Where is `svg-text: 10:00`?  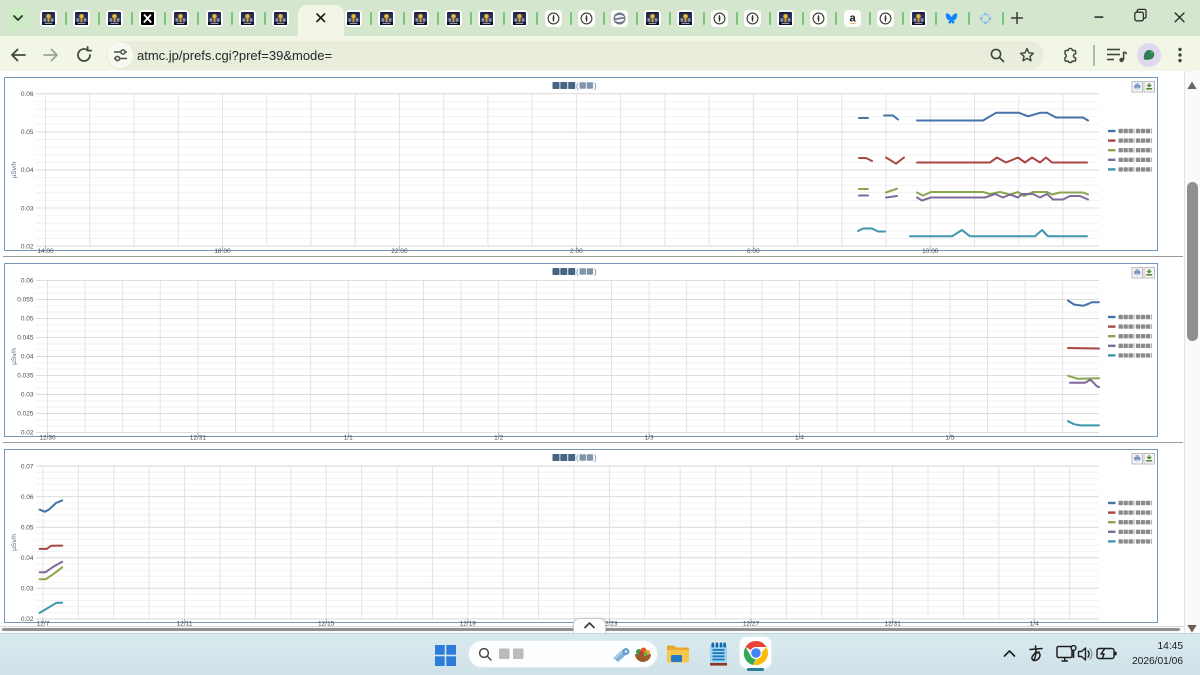 svg-text: 10:00 is located at coordinates (930, 251).